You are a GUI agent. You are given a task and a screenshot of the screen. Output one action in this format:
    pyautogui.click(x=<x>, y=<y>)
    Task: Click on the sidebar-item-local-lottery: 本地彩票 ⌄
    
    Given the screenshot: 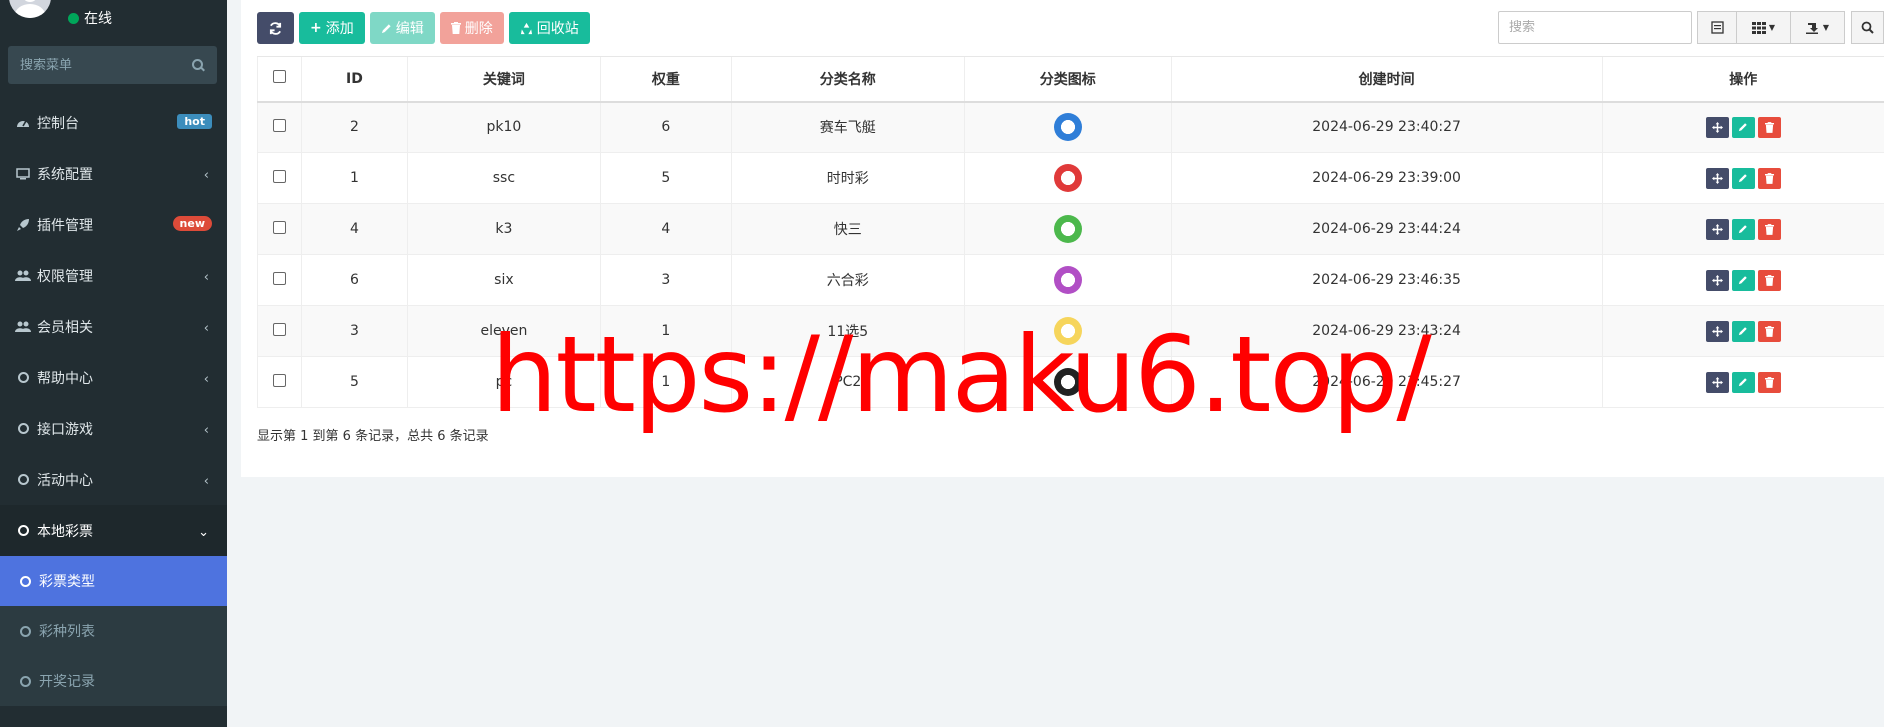 What is the action you would take?
    pyautogui.click(x=113, y=530)
    